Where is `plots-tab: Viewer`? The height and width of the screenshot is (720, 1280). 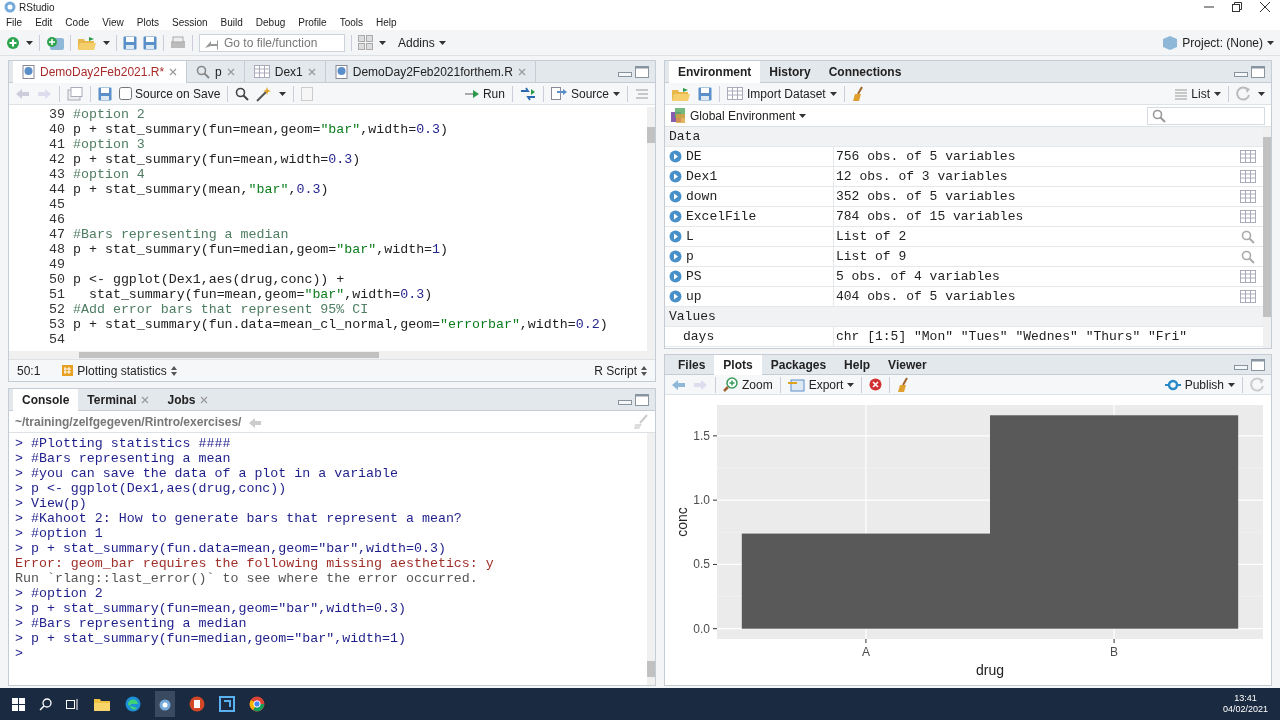
plots-tab: Viewer is located at coordinates (907, 364).